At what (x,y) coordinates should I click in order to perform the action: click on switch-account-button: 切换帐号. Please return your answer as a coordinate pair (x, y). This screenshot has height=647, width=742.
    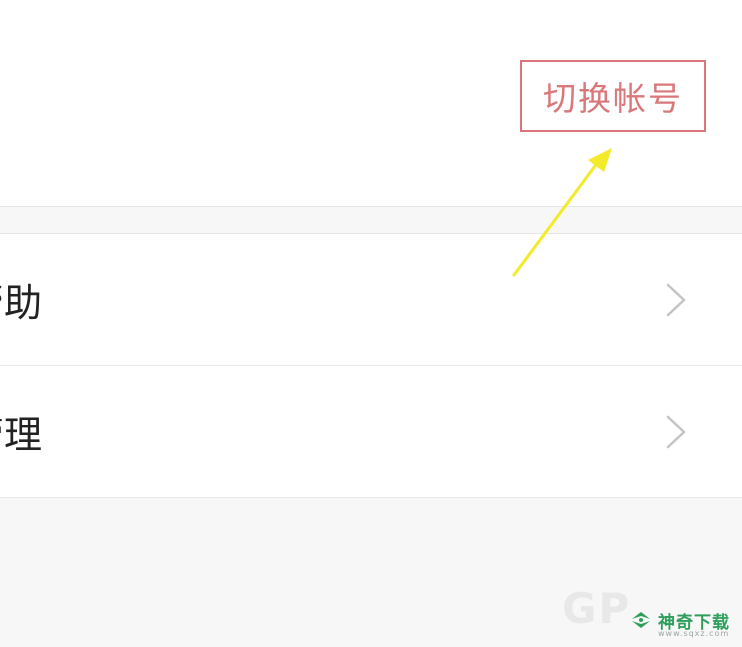
    Looking at the image, I should click on (613, 96).